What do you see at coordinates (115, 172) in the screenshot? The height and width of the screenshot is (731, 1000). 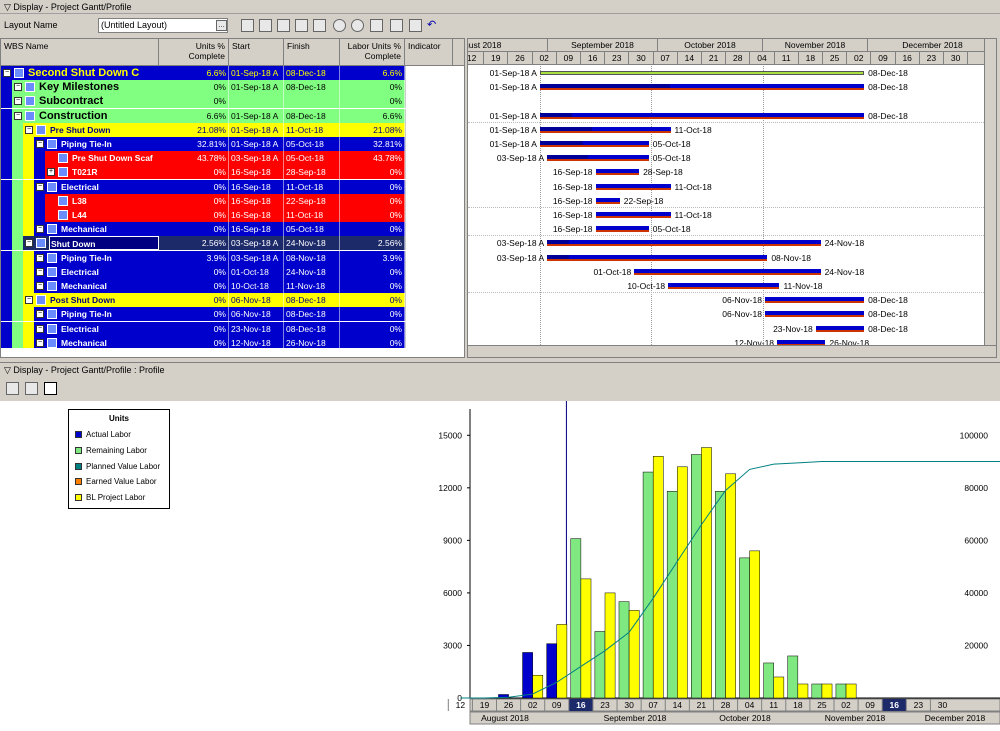 I see `wbs-name: T021R` at bounding box center [115, 172].